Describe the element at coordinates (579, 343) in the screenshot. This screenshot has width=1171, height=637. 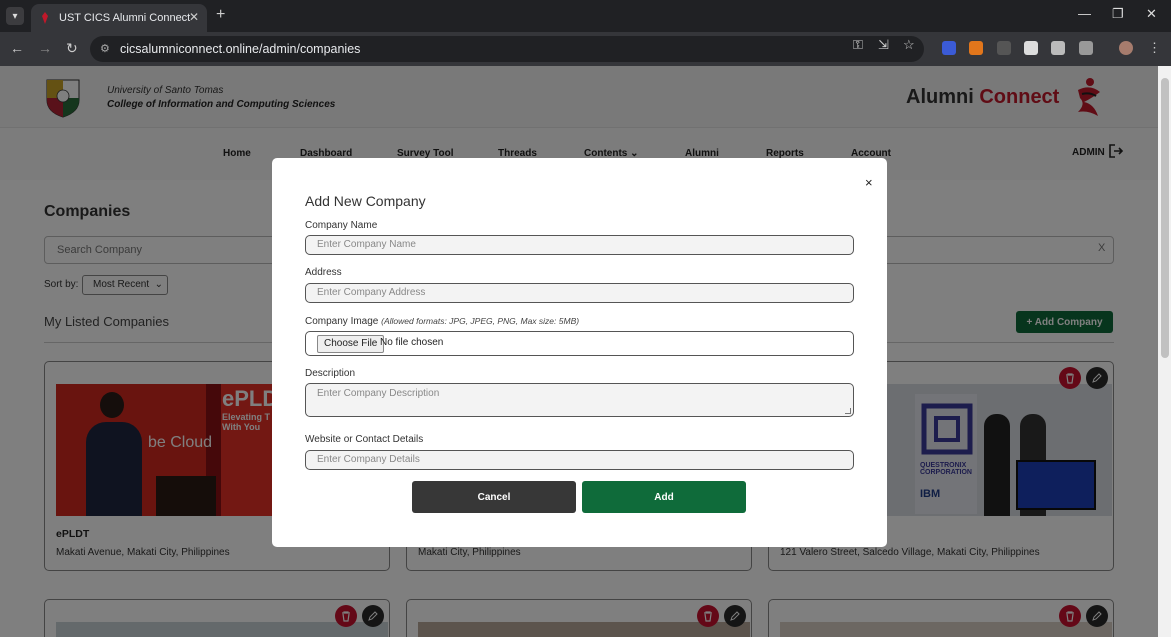
I see `company-image-file-input: Choose File No file chosen` at that location.